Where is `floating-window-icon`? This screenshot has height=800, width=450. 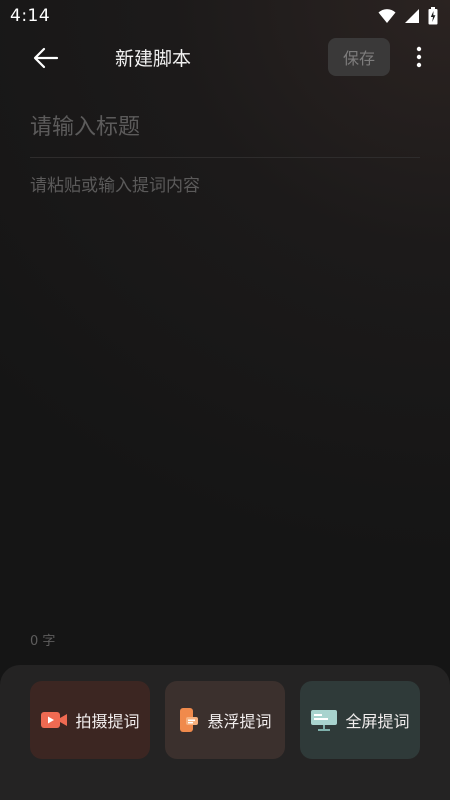 floating-window-icon is located at coordinates (189, 720).